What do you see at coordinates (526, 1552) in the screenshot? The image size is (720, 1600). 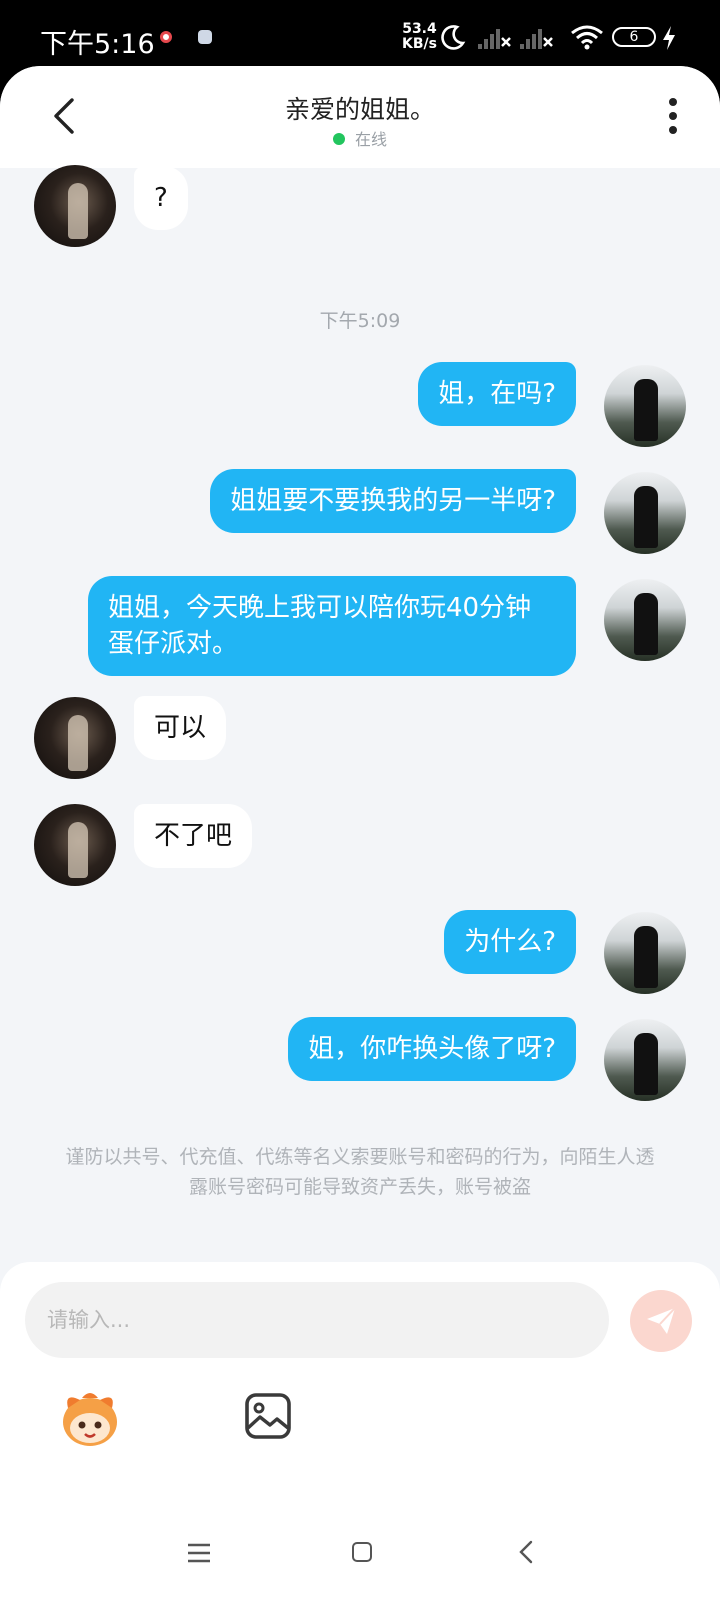 I see `system-back-icon` at bounding box center [526, 1552].